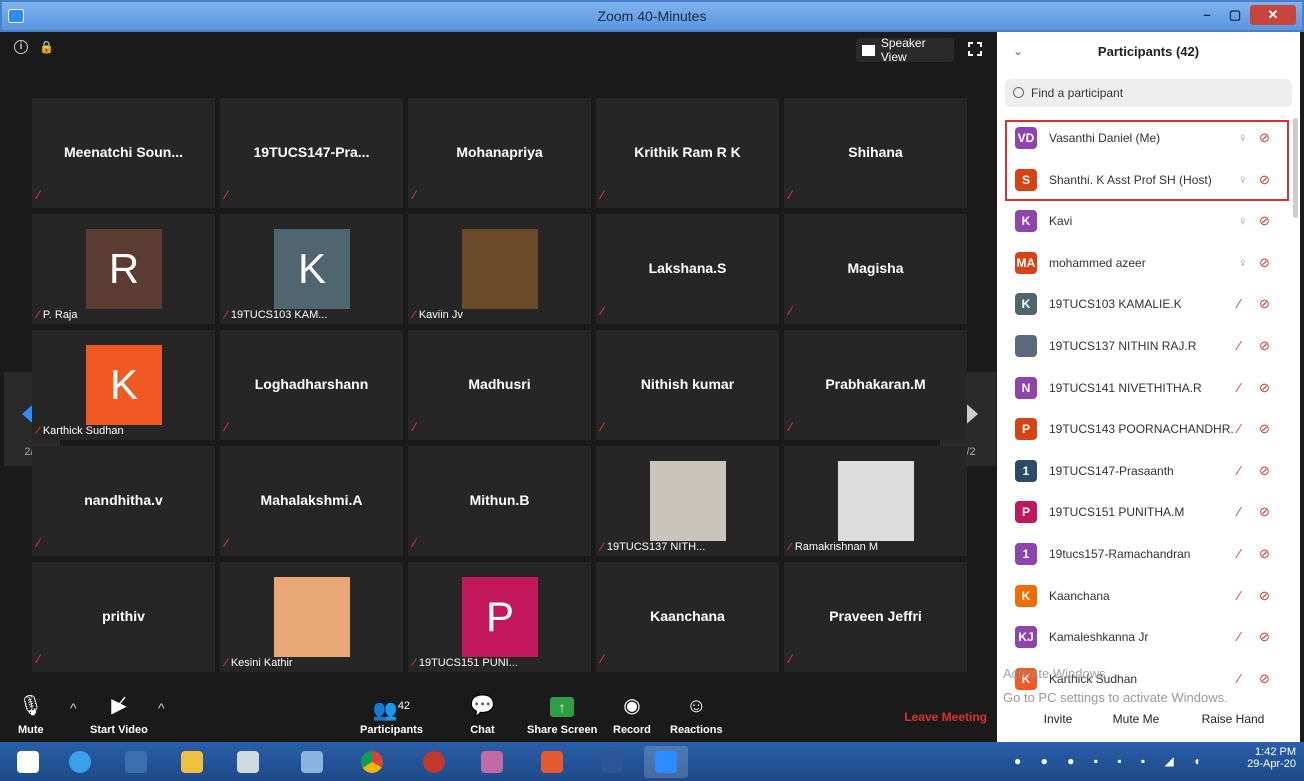 This screenshot has width=1304, height=781. I want to click on participant-row: VD Vasanthi Daniel (Me) ♀ ⊘, so click(1147, 138).